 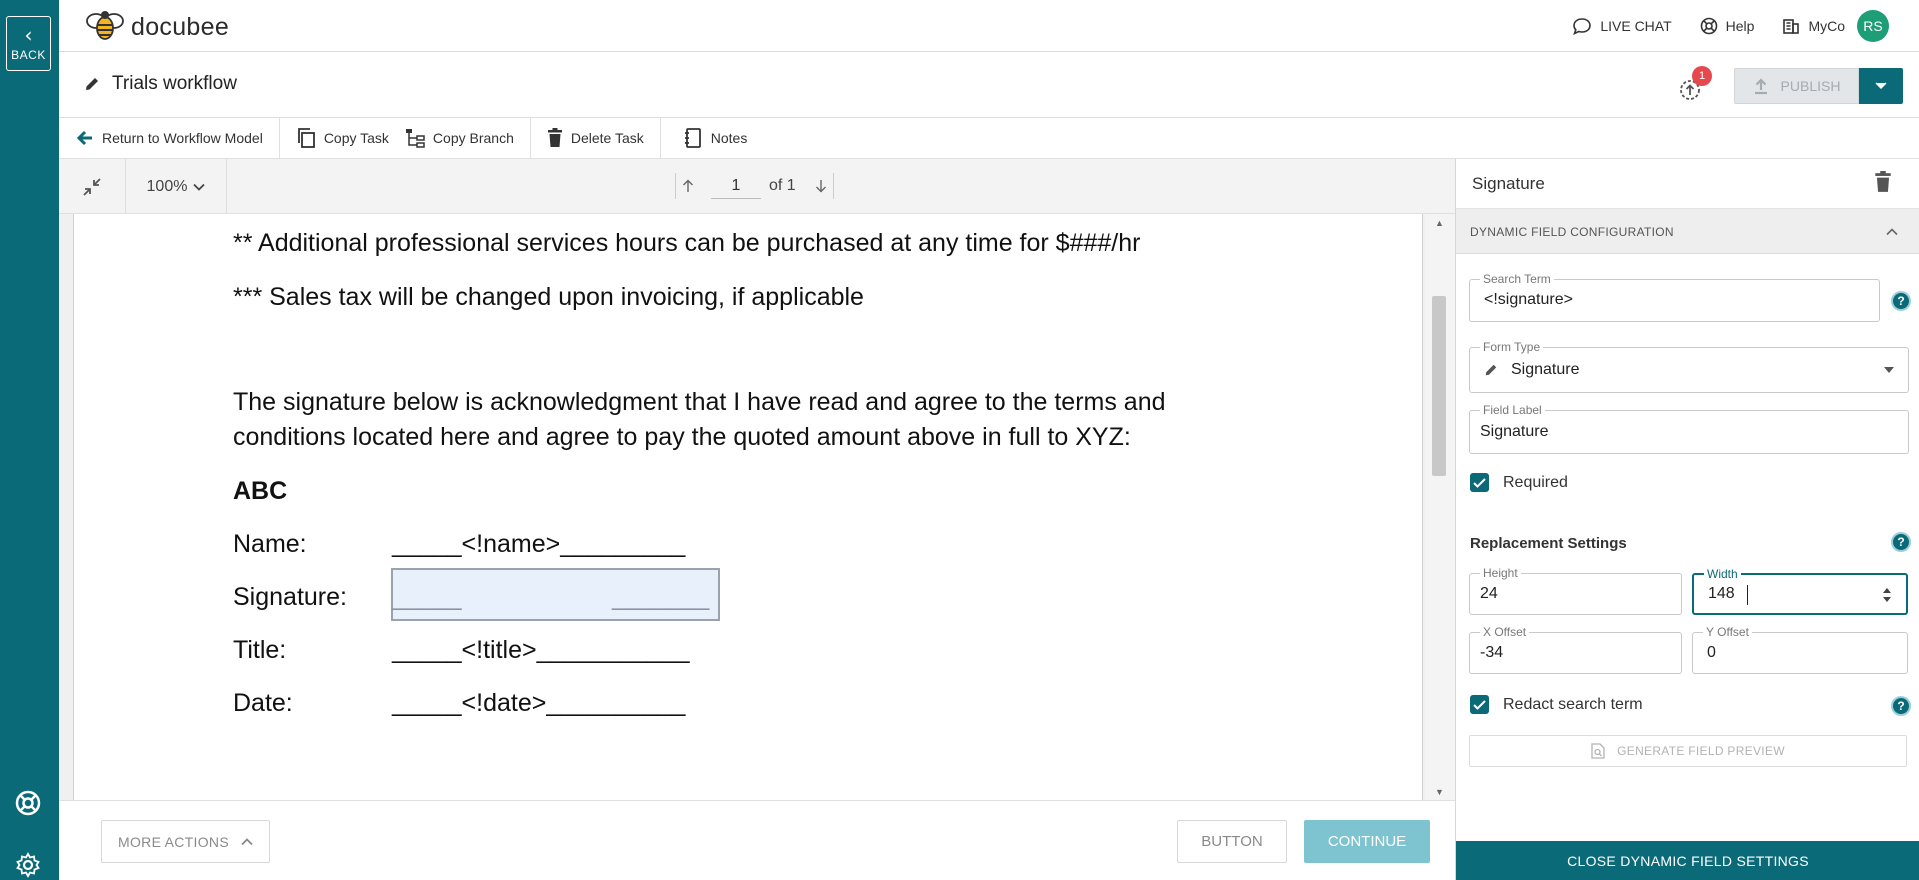 I want to click on arrow-down-icon, so click(x=821, y=186).